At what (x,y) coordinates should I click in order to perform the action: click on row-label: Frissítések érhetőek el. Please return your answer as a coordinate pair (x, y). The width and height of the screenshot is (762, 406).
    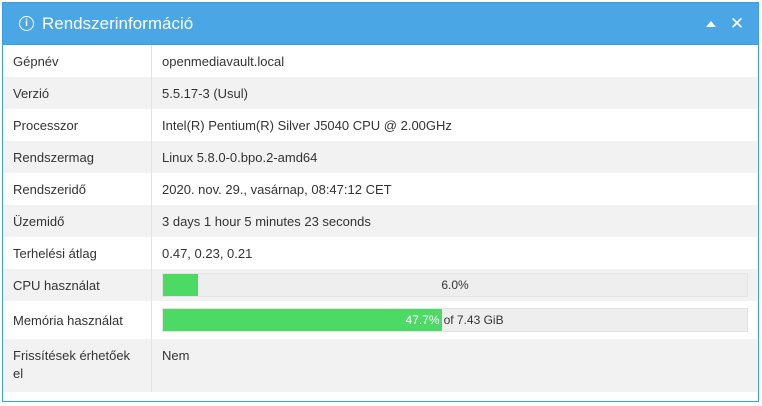
    Looking at the image, I should click on (77, 365).